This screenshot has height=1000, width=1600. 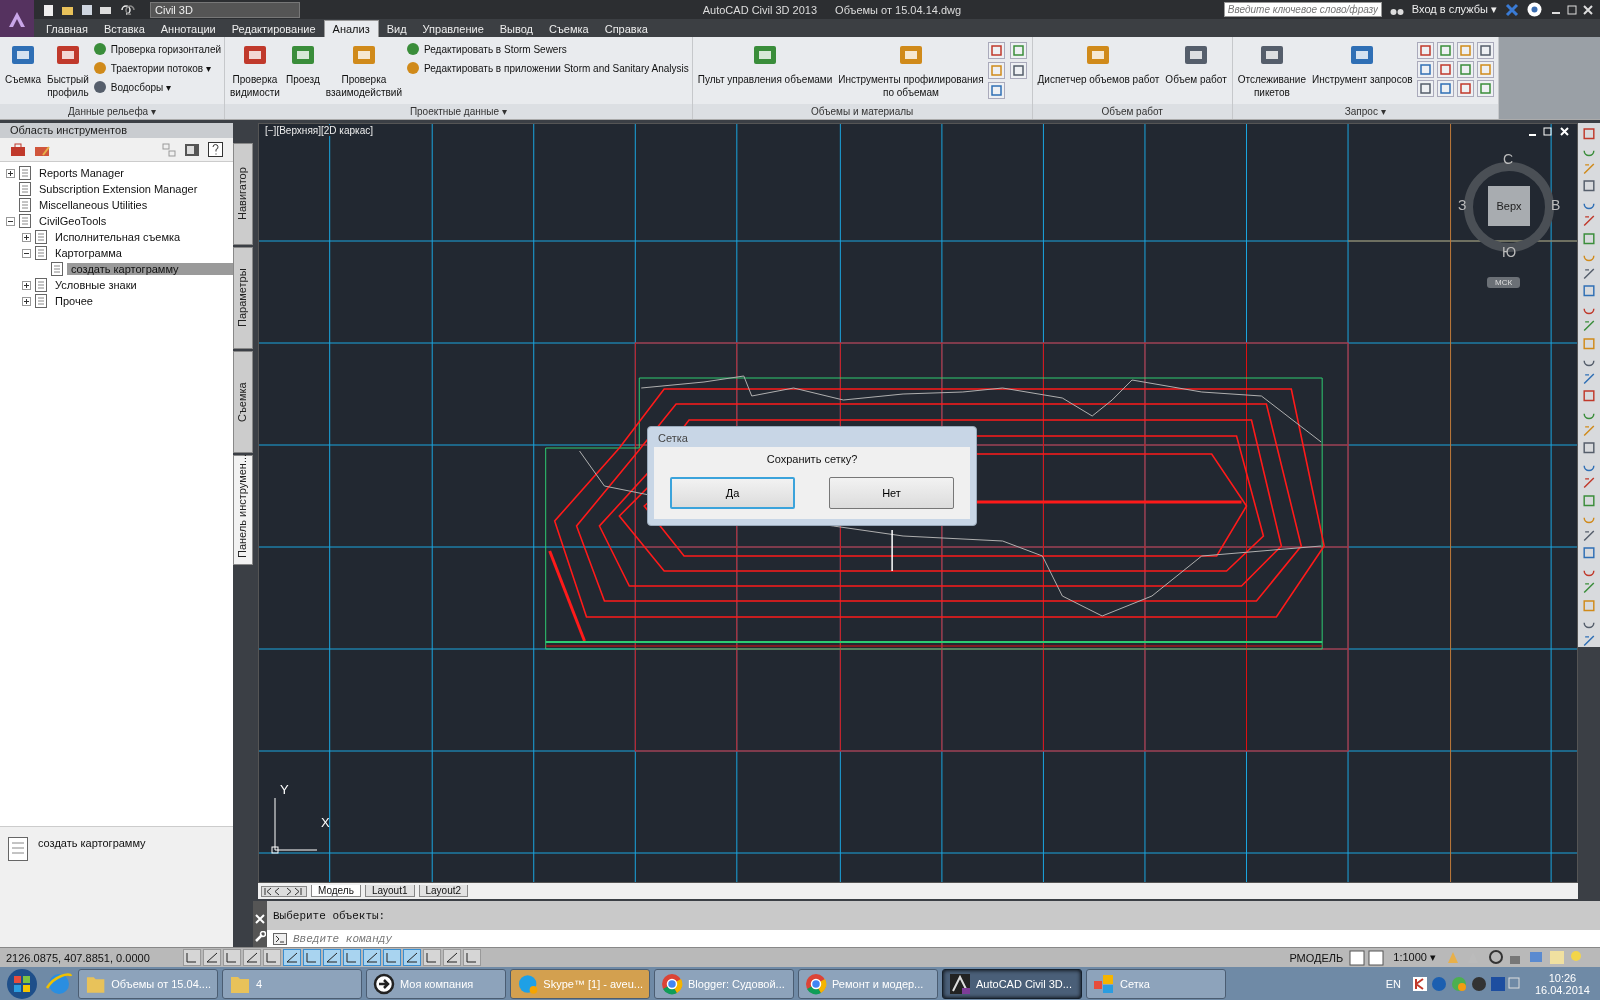 I want to click on tree-item: Прочее, so click(x=74, y=301).